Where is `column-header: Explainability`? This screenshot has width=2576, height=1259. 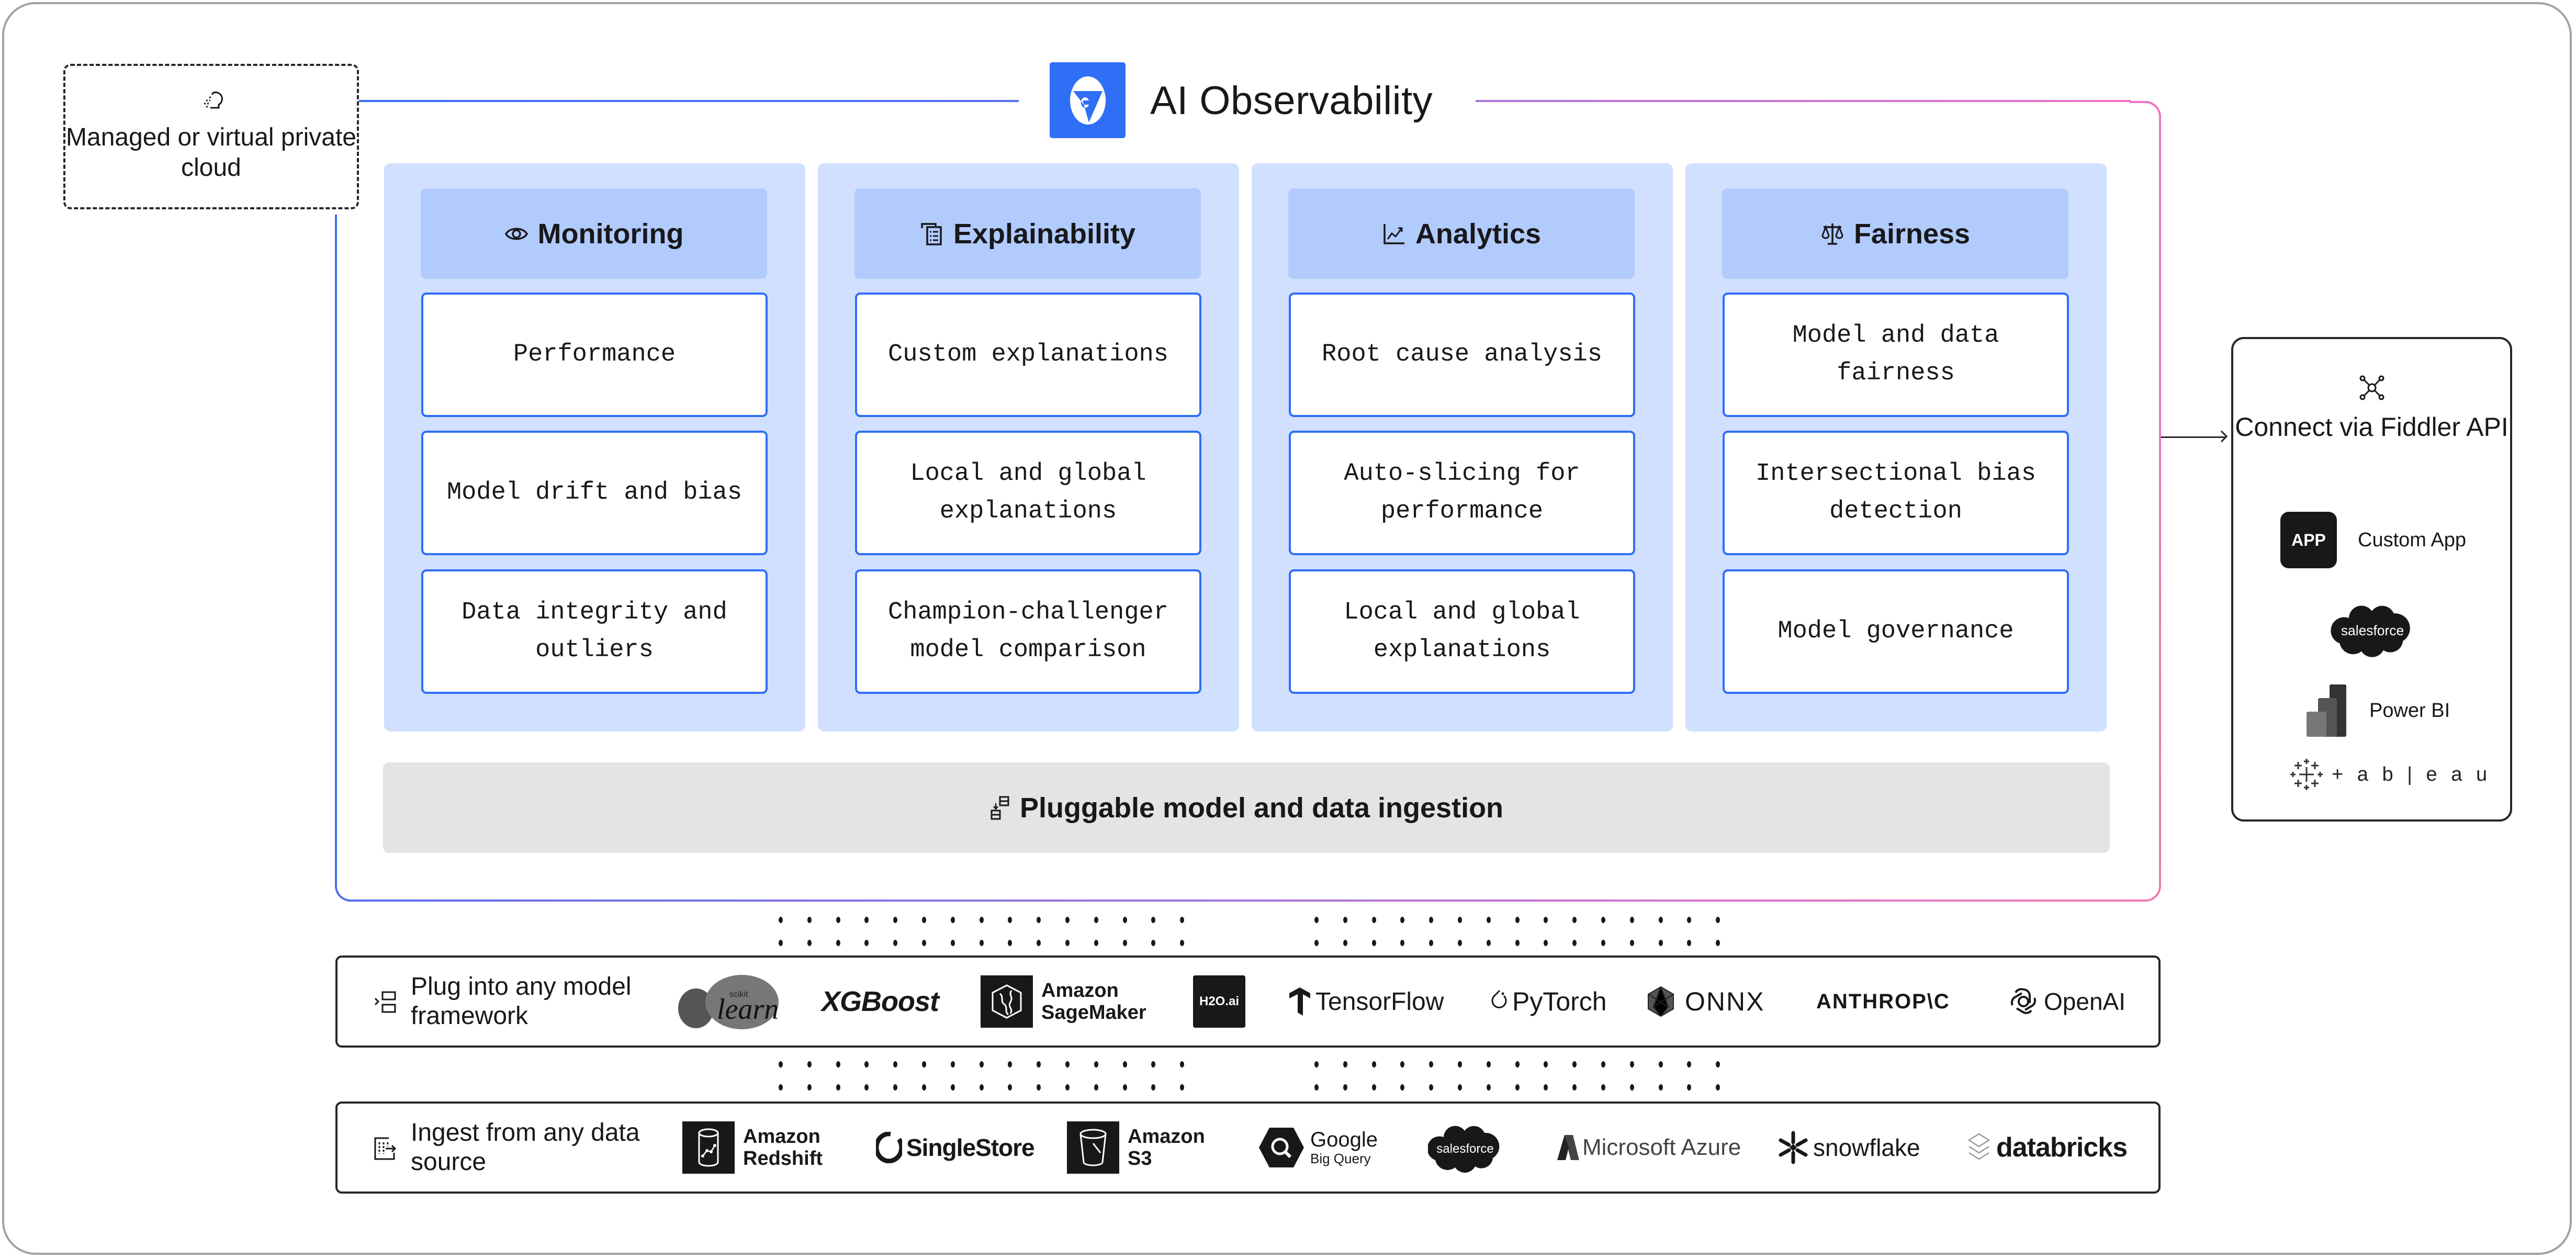 column-header: Explainability is located at coordinates (1027, 233).